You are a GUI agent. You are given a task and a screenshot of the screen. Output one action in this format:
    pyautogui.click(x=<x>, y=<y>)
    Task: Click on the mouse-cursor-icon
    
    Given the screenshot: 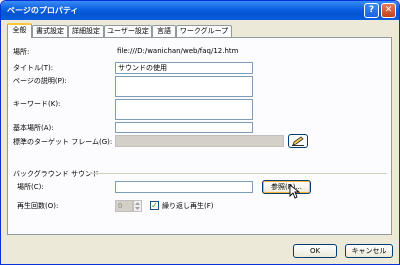 What is the action you would take?
    pyautogui.click(x=294, y=191)
    